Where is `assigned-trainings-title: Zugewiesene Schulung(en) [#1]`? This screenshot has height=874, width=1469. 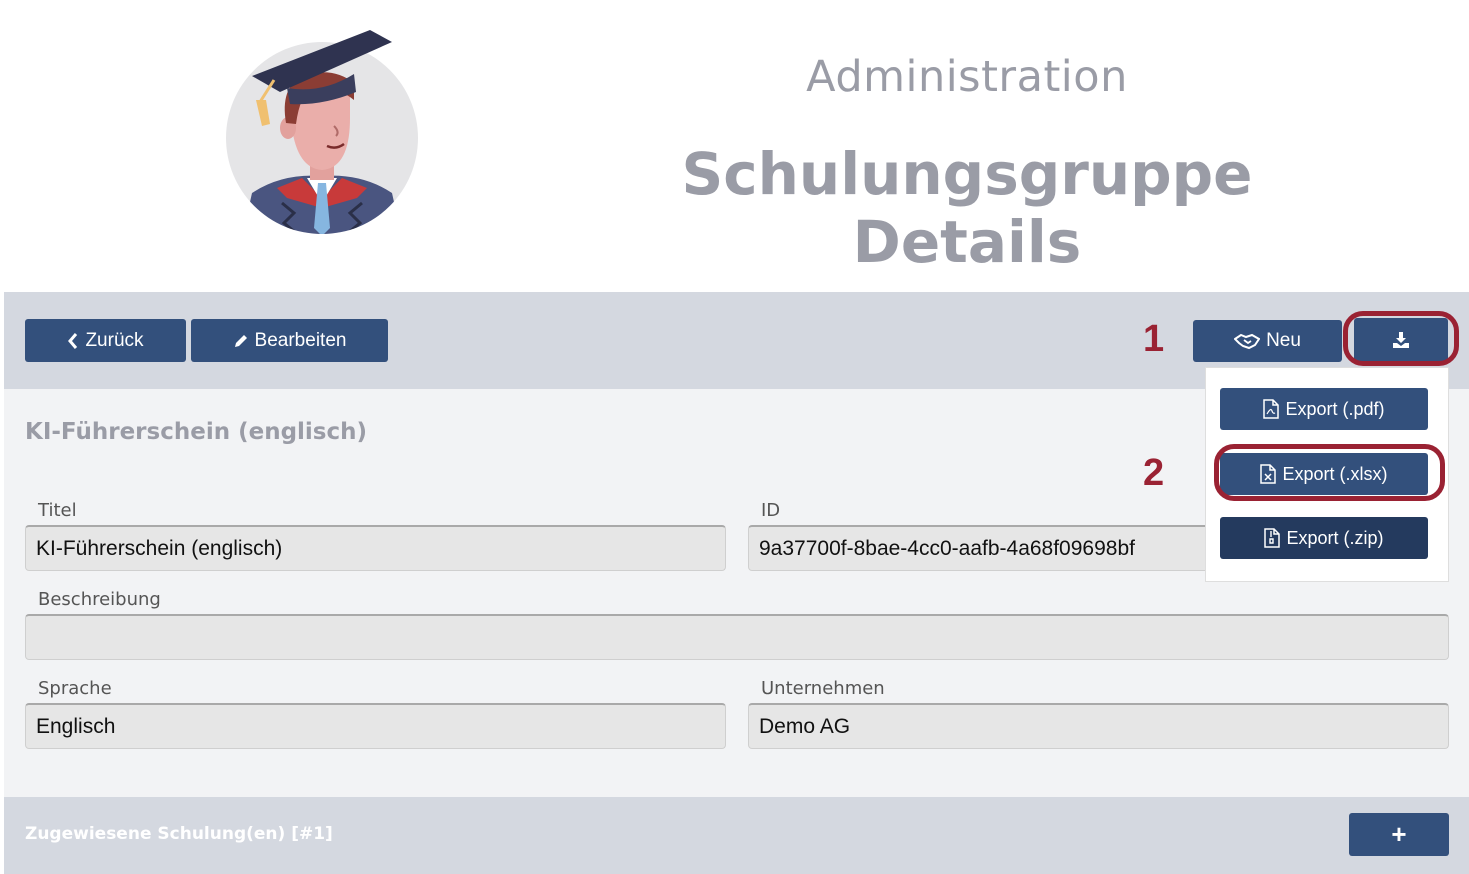
assigned-trainings-title: Zugewiesene Schulung(en) [#1] is located at coordinates (179, 834).